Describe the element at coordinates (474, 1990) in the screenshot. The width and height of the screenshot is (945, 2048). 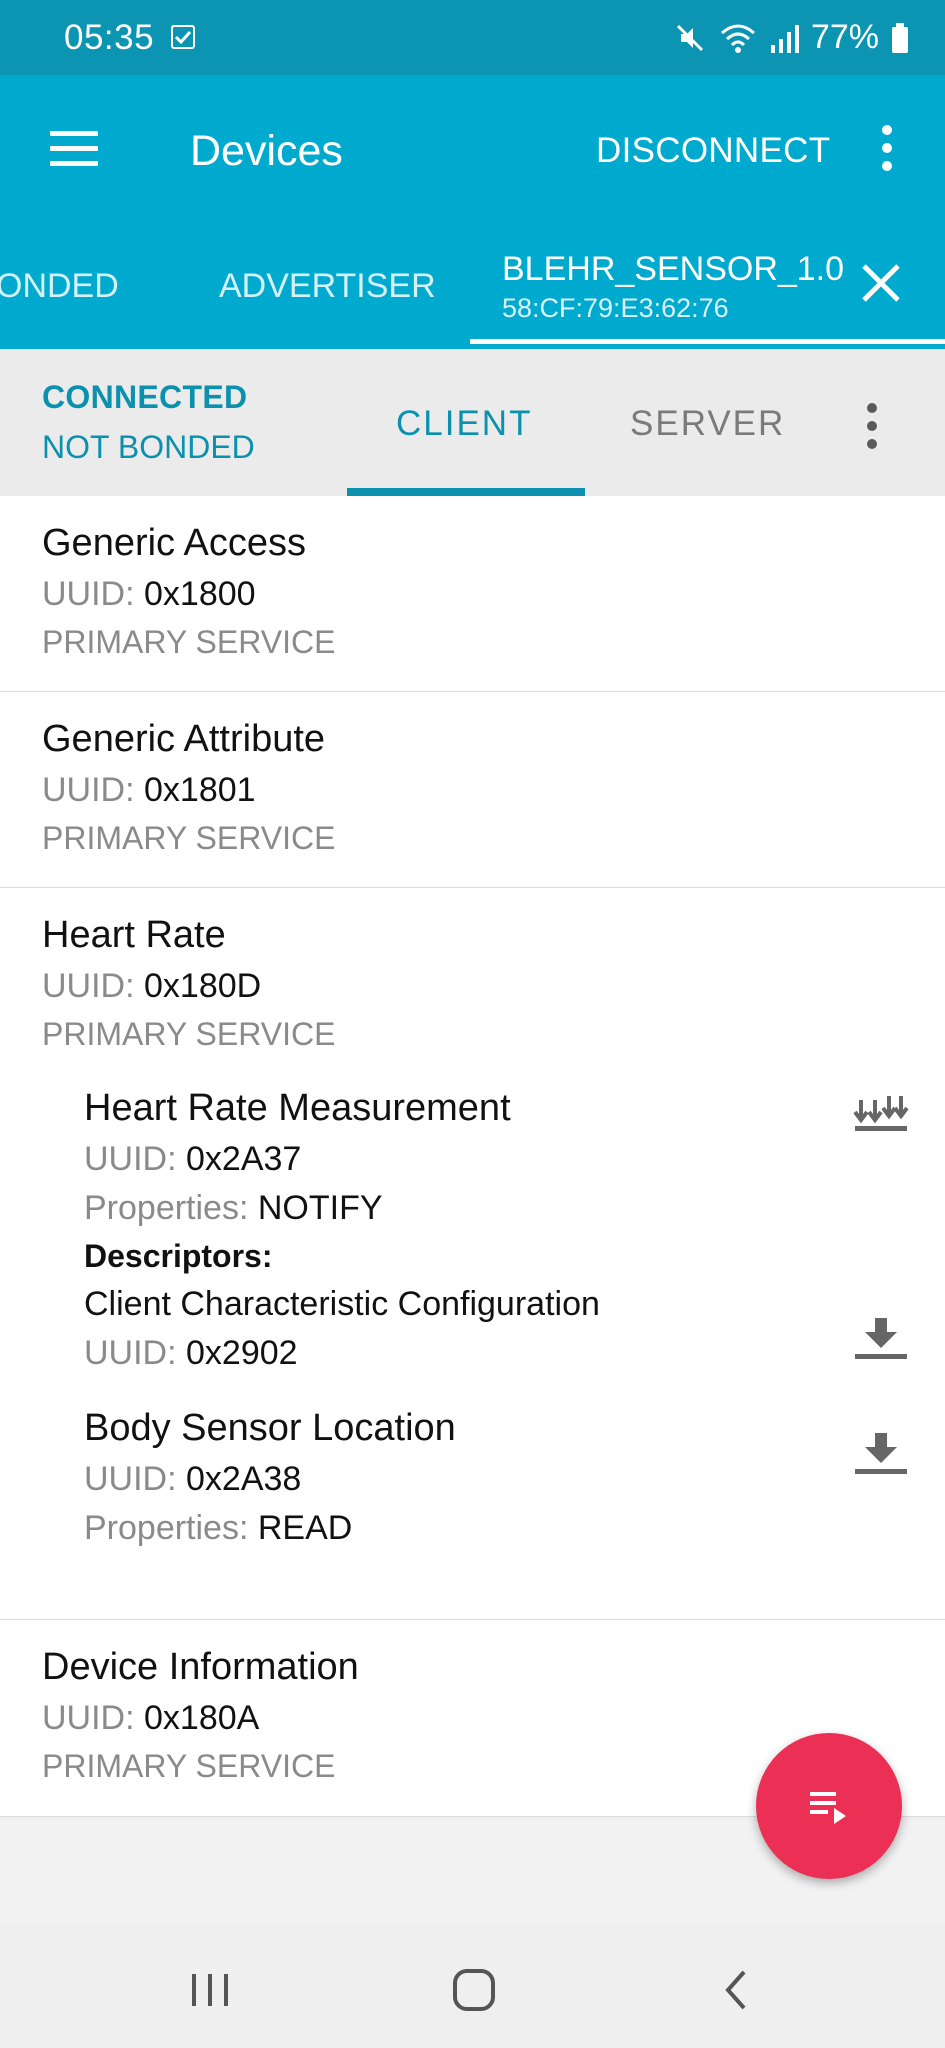
I see `home-icon` at that location.